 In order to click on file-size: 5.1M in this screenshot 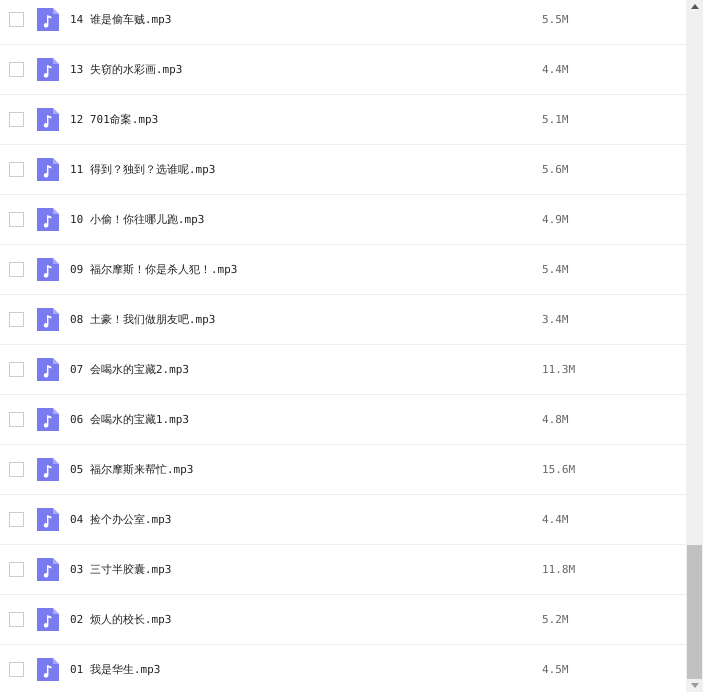, I will do `click(555, 119)`.